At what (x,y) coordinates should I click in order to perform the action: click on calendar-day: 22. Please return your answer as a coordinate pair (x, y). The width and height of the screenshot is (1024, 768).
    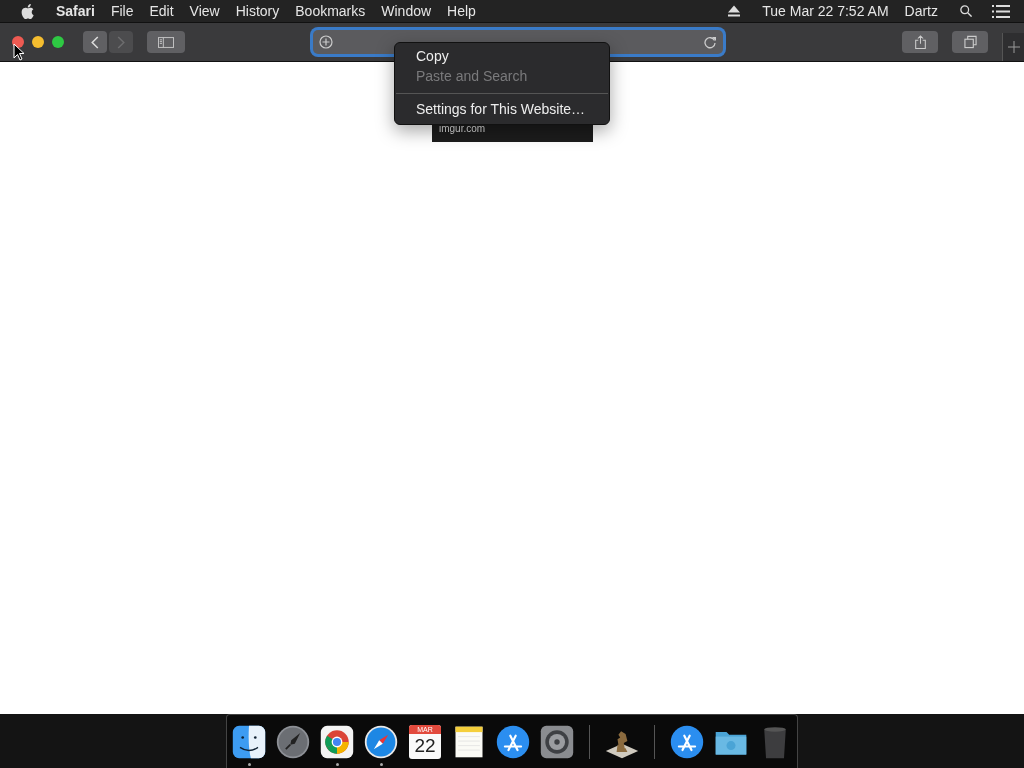
    Looking at the image, I should click on (425, 745).